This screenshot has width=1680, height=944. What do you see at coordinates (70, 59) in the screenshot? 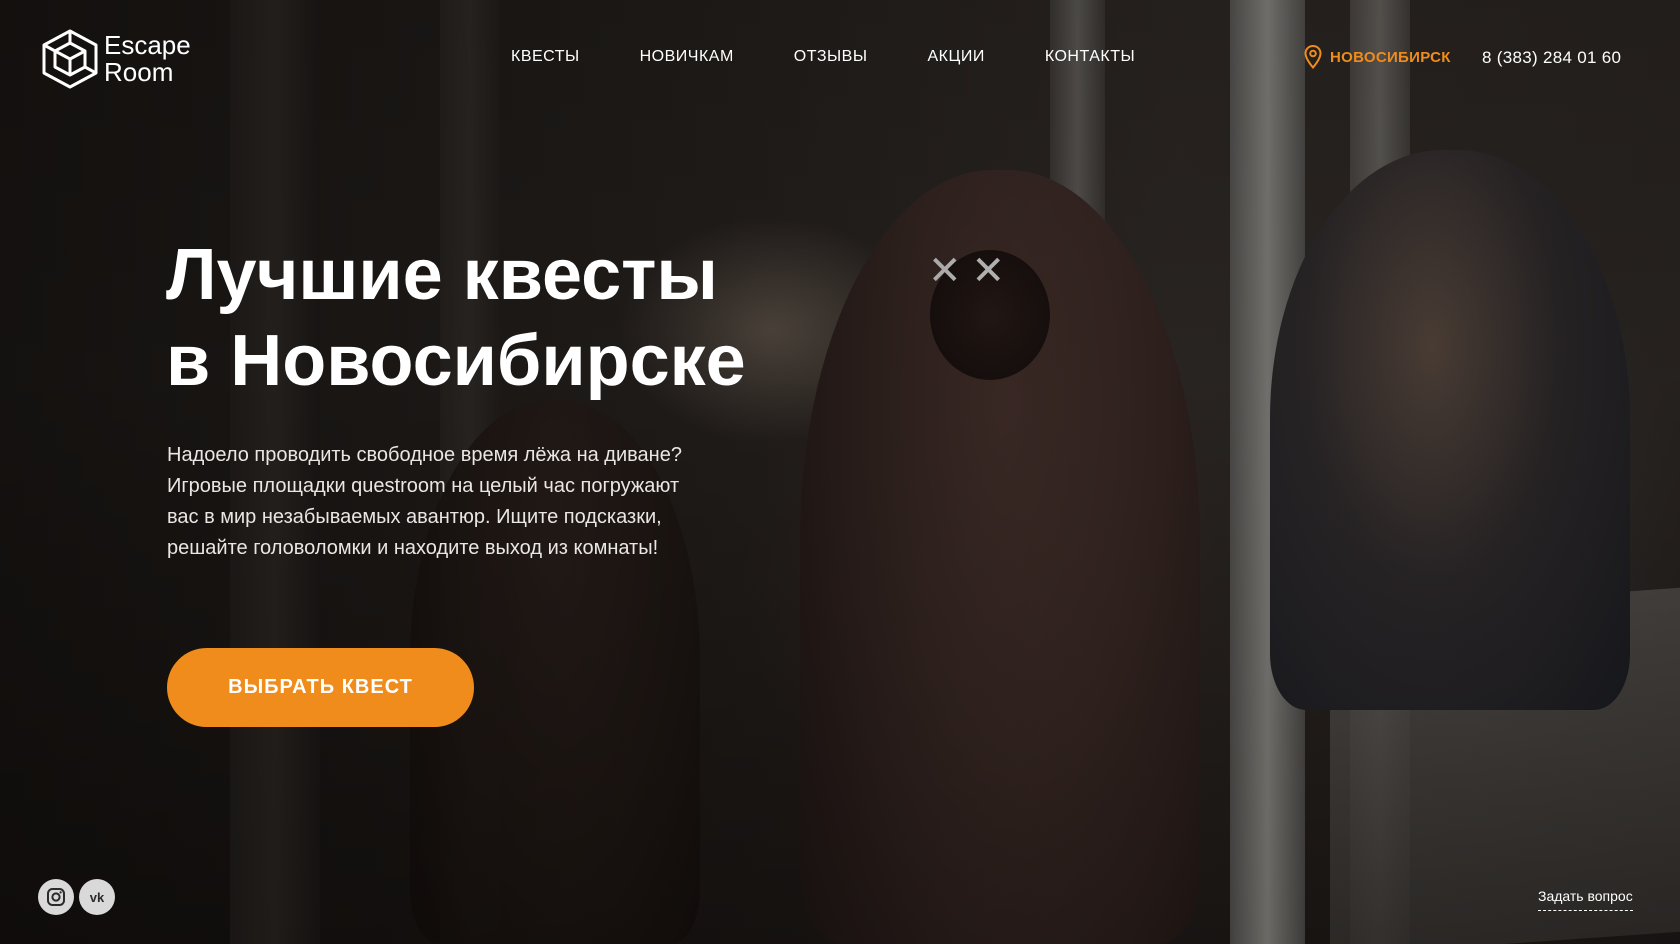
I see `cube-logo-icon` at bounding box center [70, 59].